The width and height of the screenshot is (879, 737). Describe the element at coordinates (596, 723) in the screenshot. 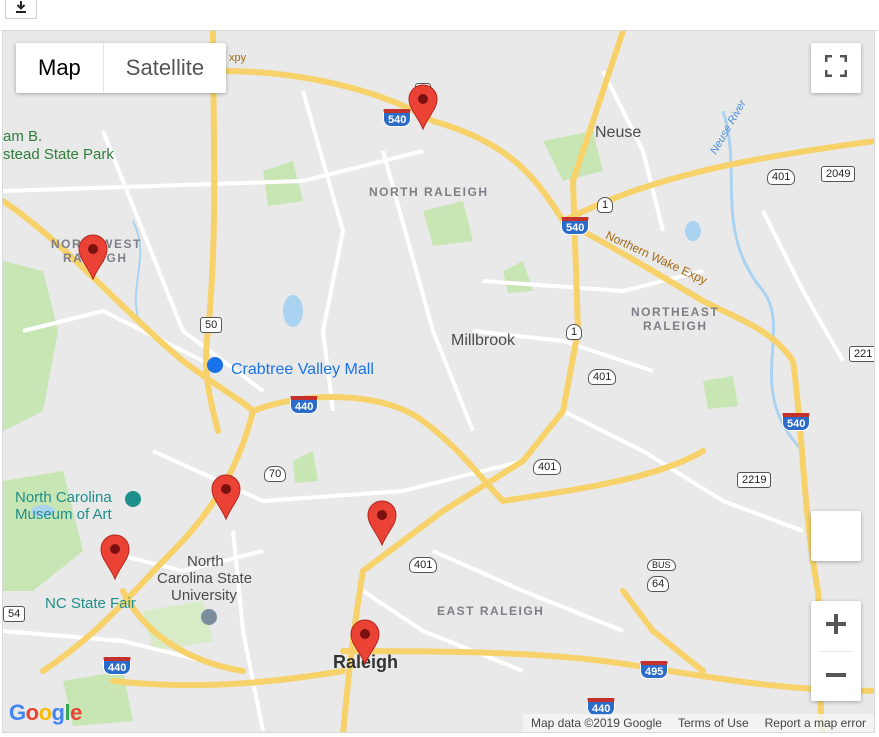

I see `map-data-attribution: Map data ©2019 Google` at that location.